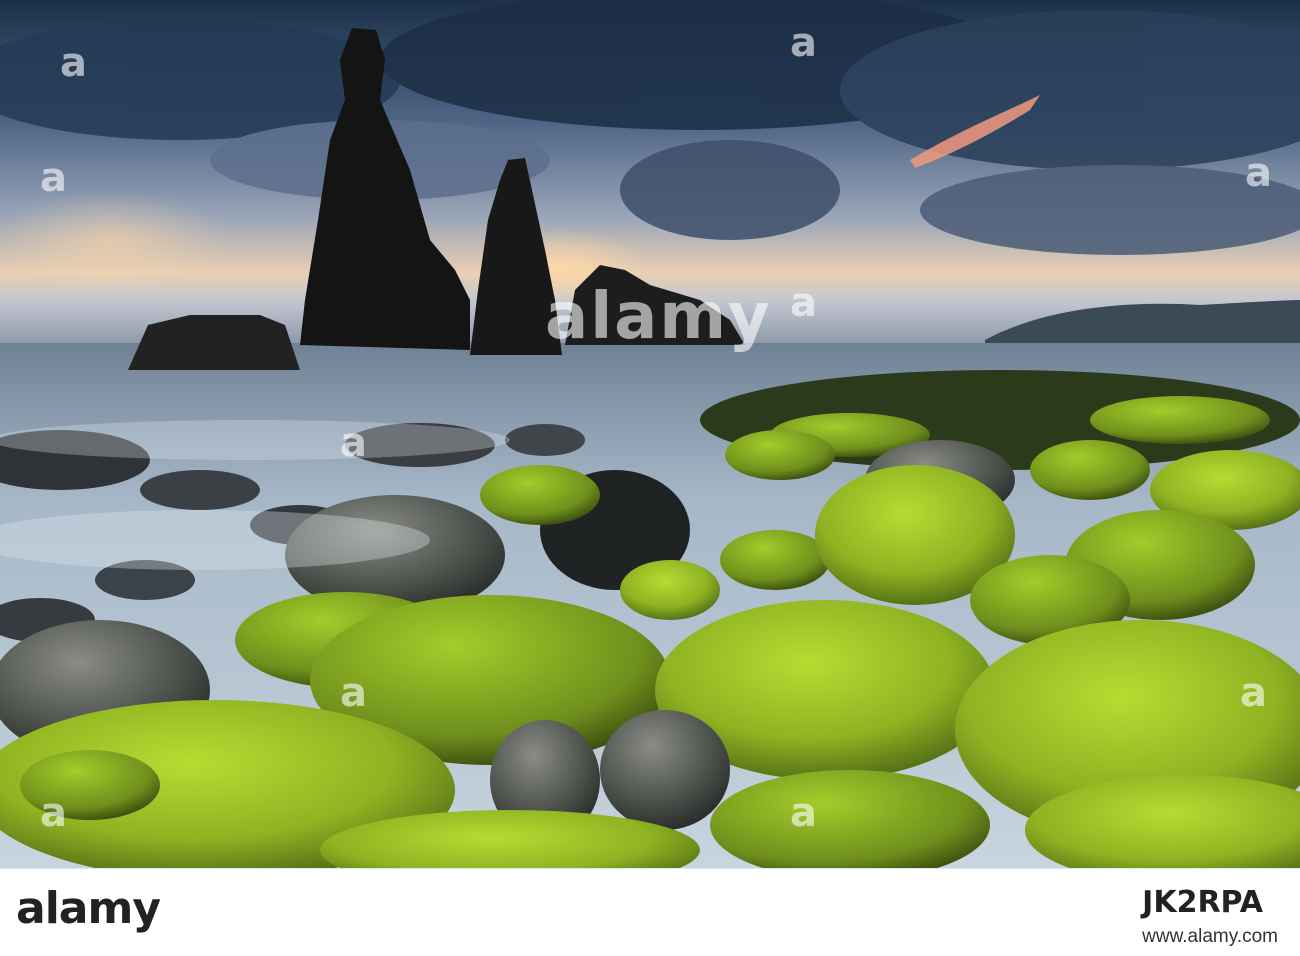 This screenshot has width=1300, height=956. I want to click on footer-bar: alamy JK2RPA www.alamy.com, so click(650, 912).